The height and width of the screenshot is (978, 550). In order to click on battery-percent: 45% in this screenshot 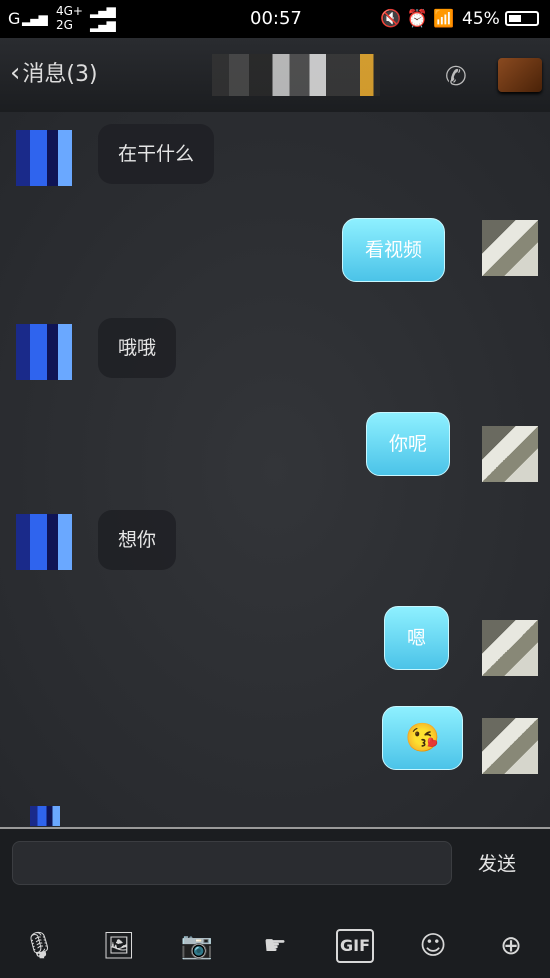, I will do `click(481, 19)`.